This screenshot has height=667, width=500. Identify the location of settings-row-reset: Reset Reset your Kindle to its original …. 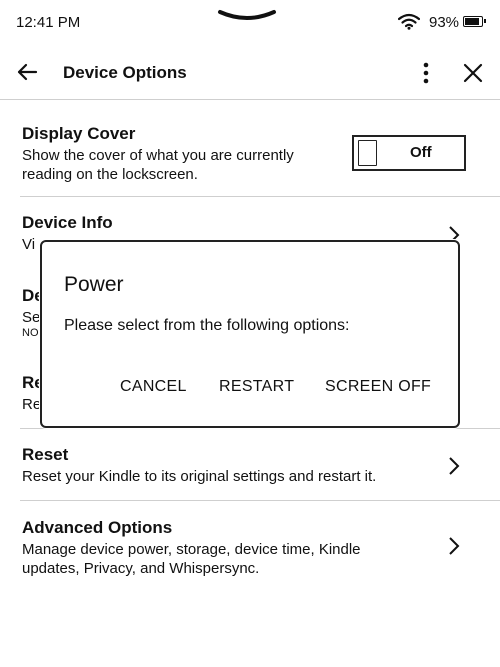
(261, 465).